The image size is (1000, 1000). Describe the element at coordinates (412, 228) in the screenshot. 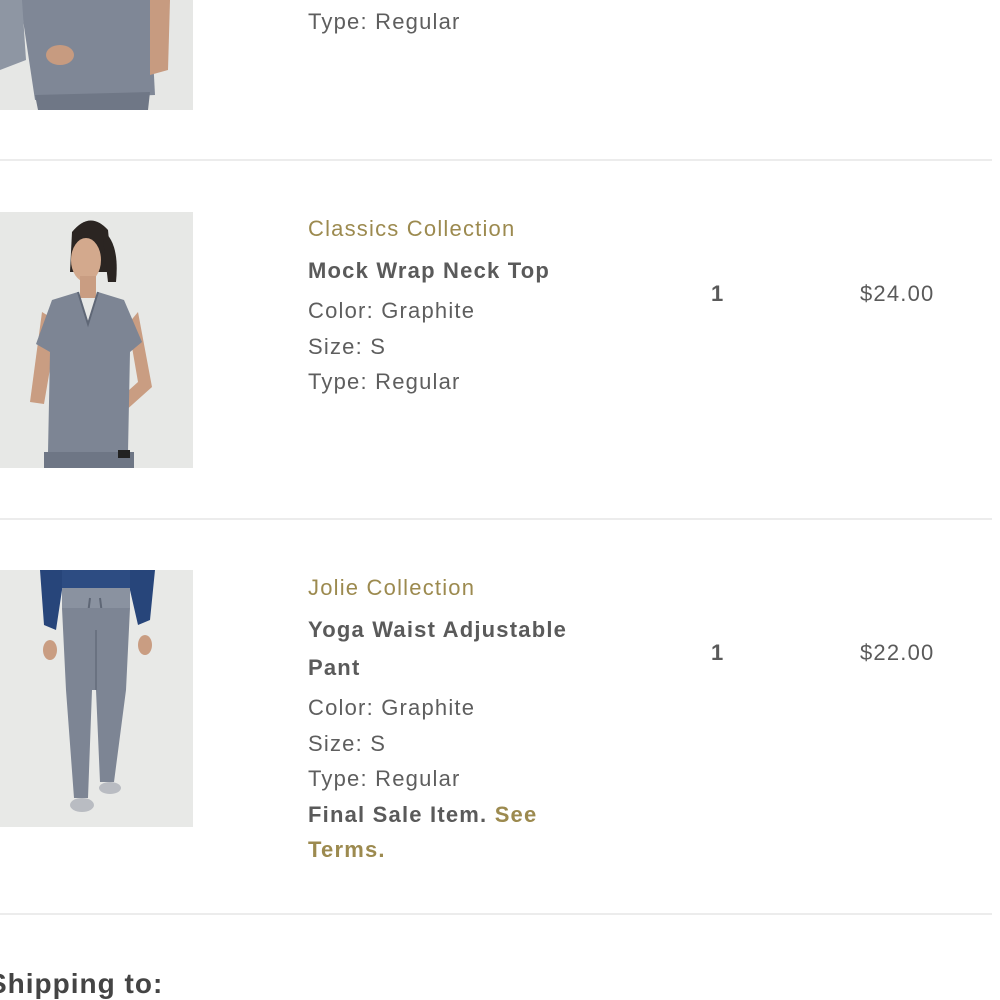

I see `collection-label: Classics Collection` at that location.